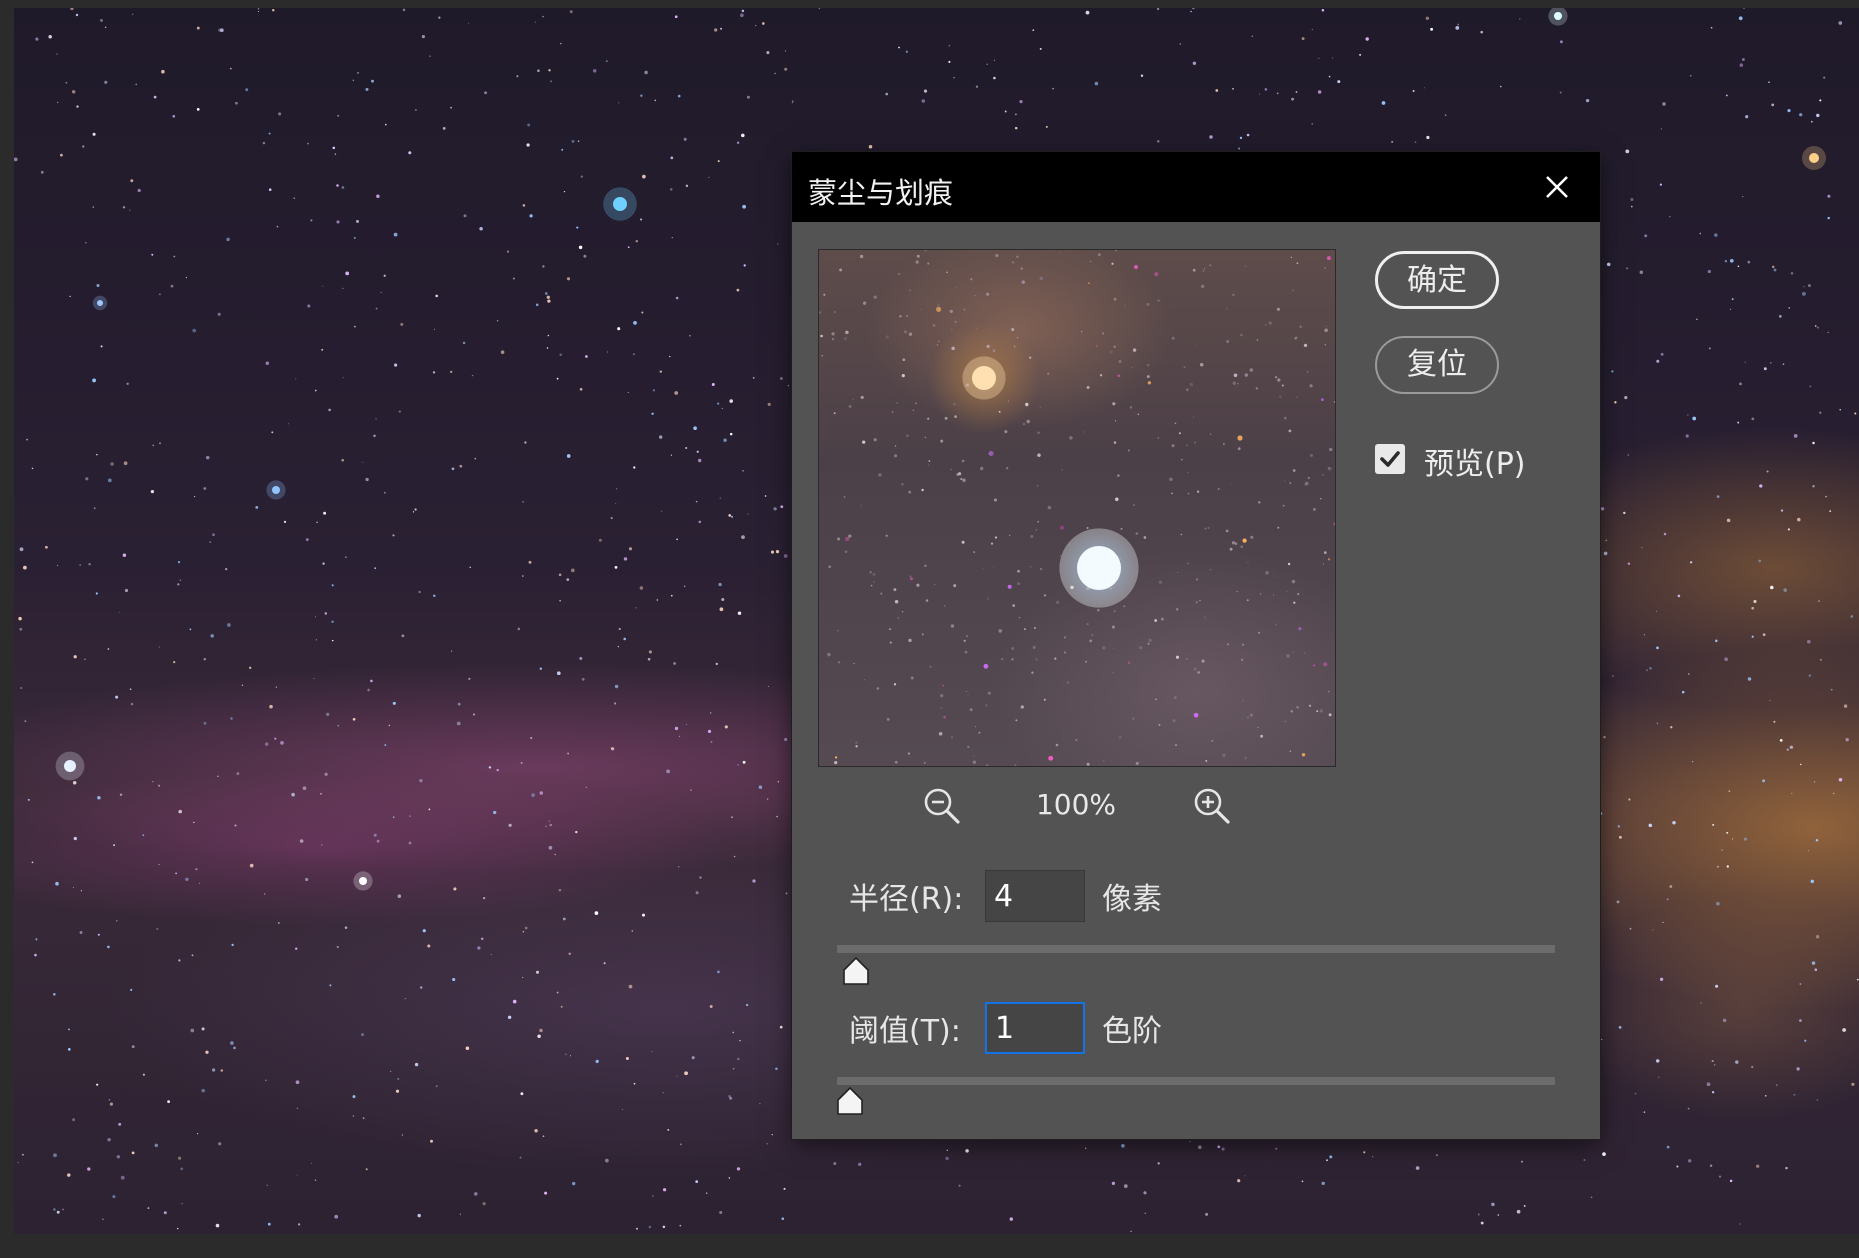  What do you see at coordinates (850, 1101) in the screenshot?
I see `threshold-slider-thumb` at bounding box center [850, 1101].